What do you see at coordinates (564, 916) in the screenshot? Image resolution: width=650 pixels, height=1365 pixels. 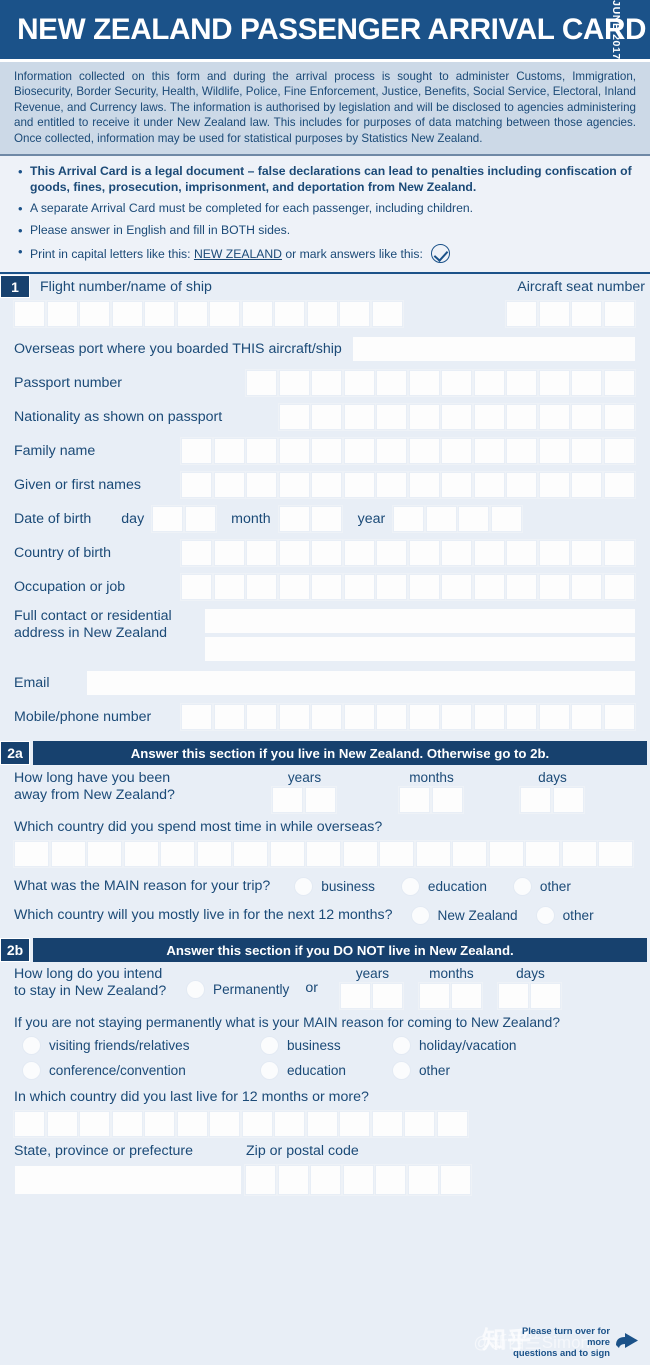 I see `next-12-option-other: other` at bounding box center [564, 916].